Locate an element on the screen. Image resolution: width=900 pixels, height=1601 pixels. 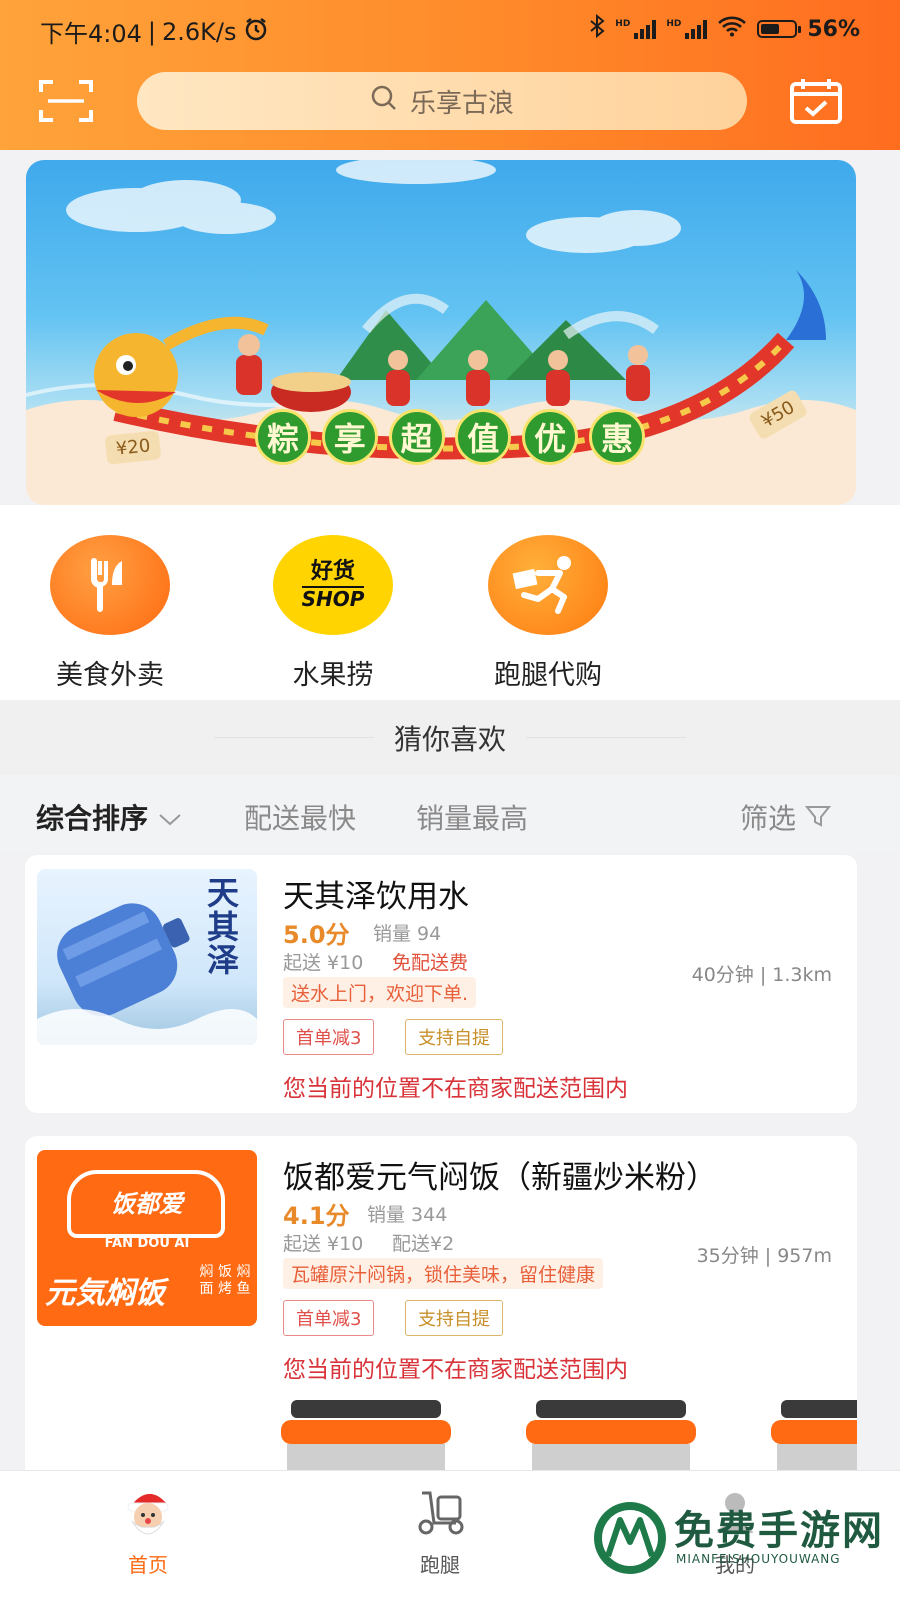
sort-comprehensive: 综合排序 is located at coordinates (109, 817).